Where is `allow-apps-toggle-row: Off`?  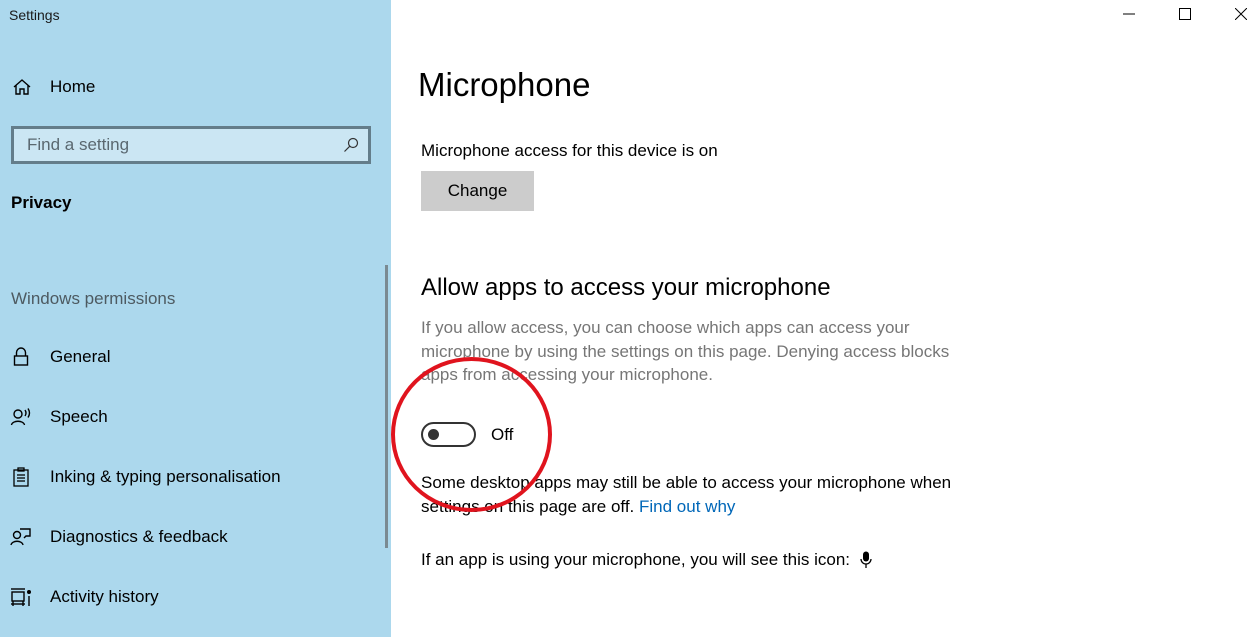 allow-apps-toggle-row: Off is located at coordinates (467, 434).